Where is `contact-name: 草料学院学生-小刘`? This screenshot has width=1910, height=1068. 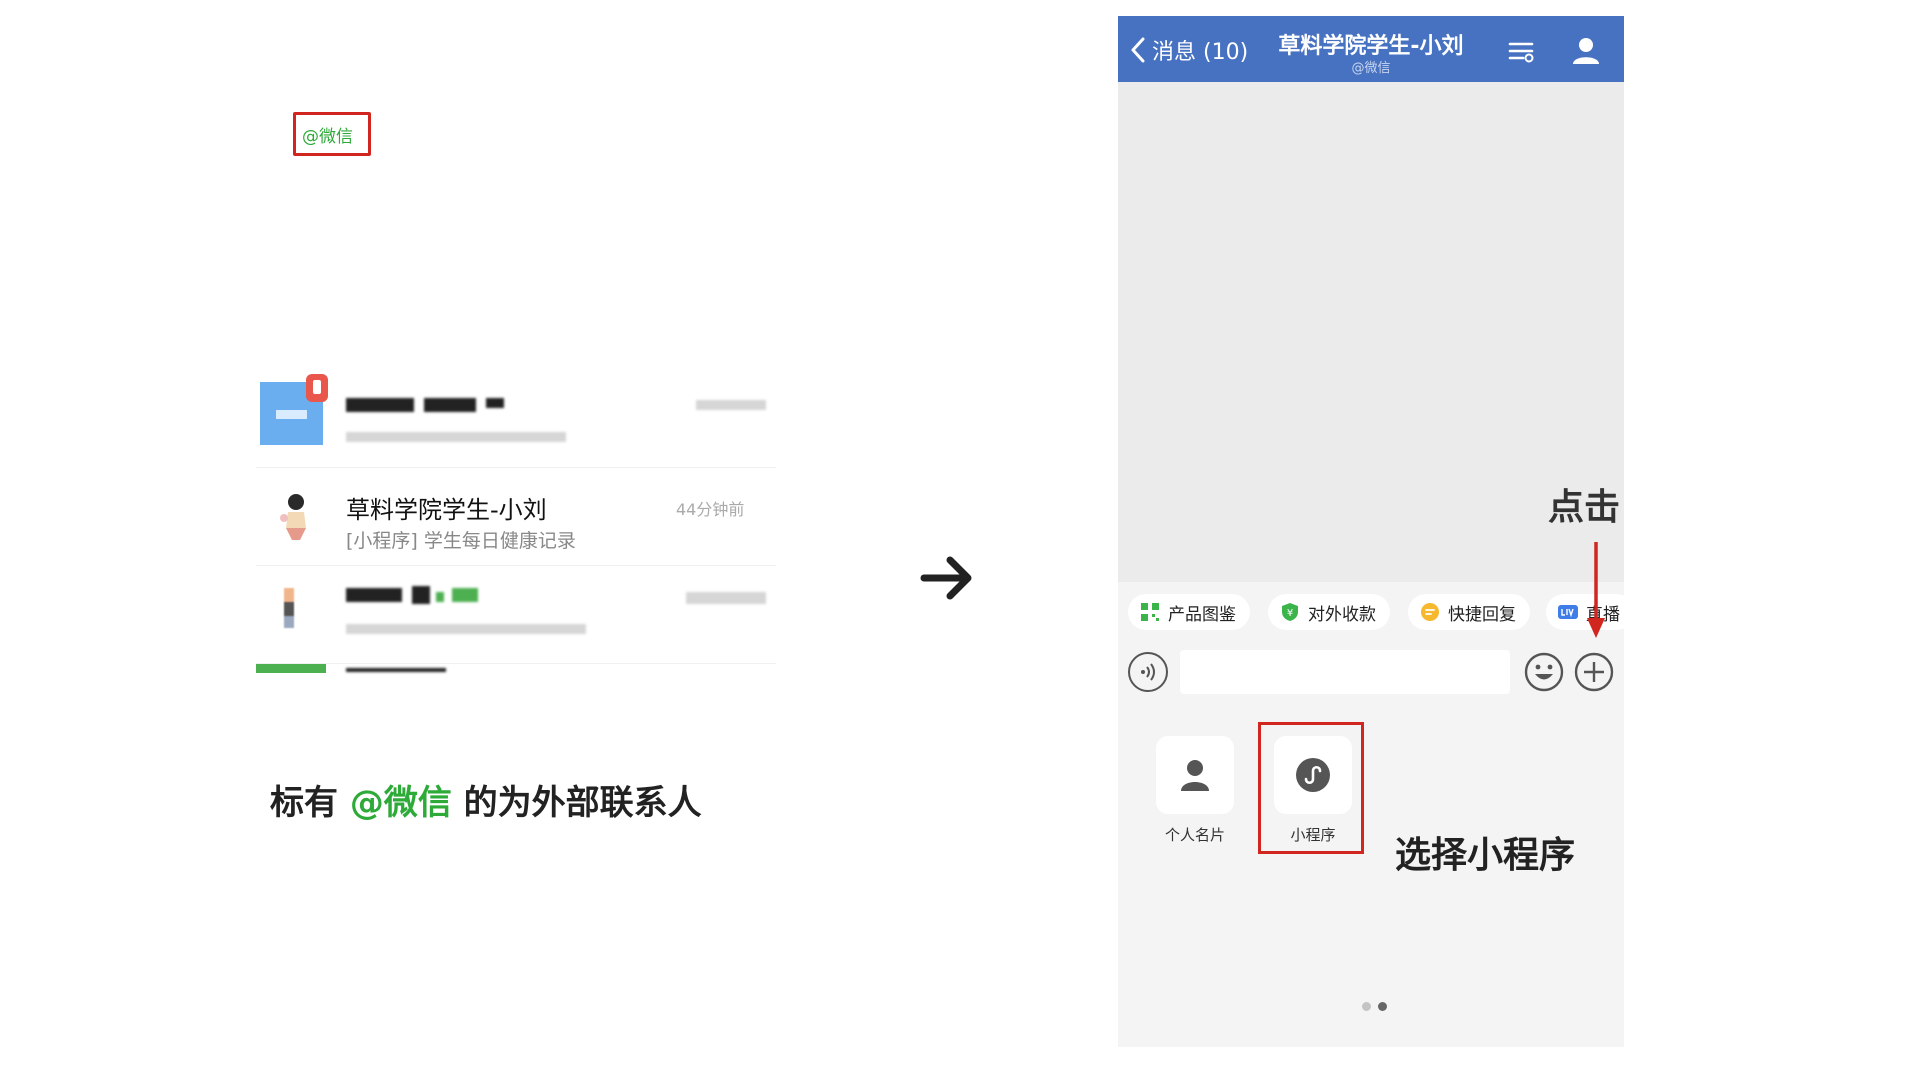 contact-name: 草料学院学生-小刘 is located at coordinates (446, 510).